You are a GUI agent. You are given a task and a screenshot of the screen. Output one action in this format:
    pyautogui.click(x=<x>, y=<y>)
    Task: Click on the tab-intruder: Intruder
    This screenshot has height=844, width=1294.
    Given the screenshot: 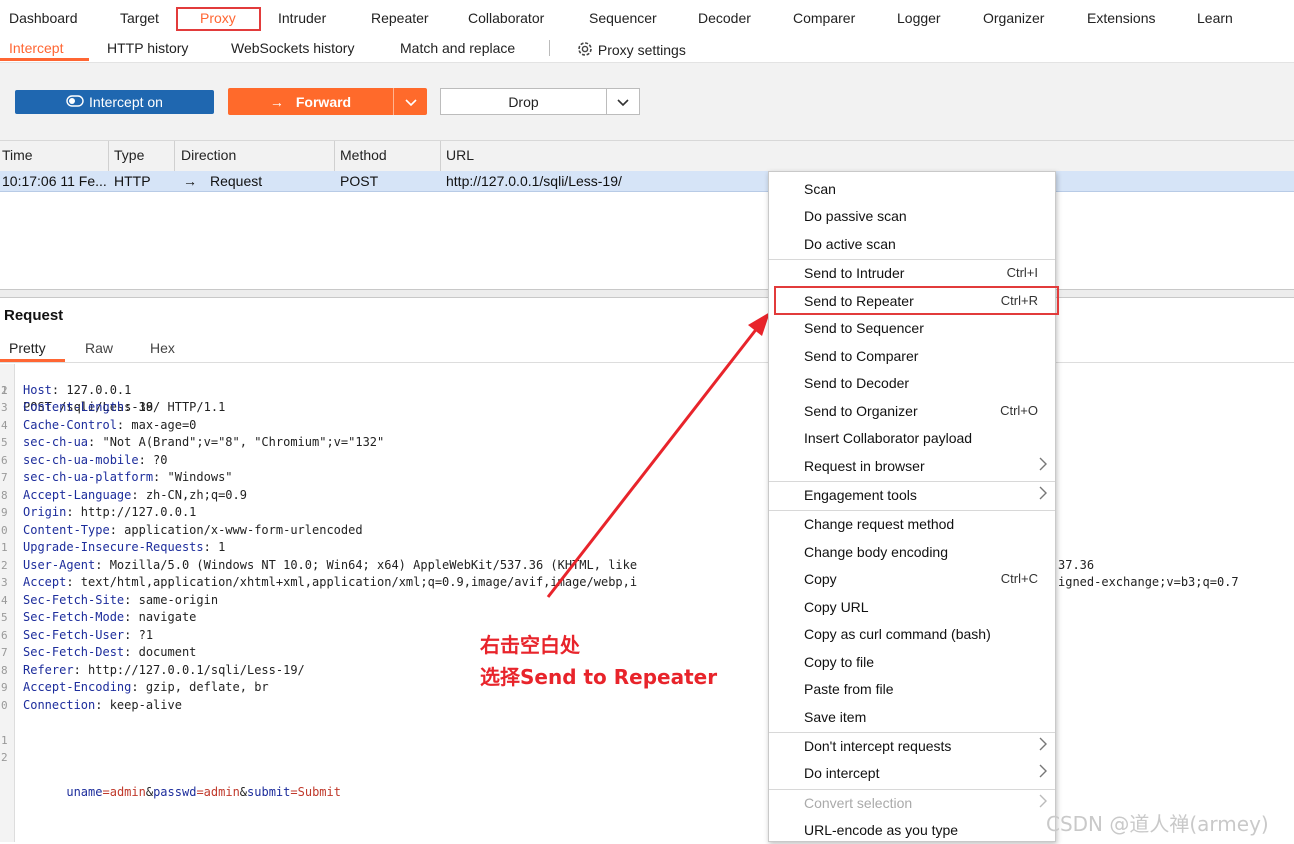 What is the action you would take?
    pyautogui.click(x=302, y=18)
    